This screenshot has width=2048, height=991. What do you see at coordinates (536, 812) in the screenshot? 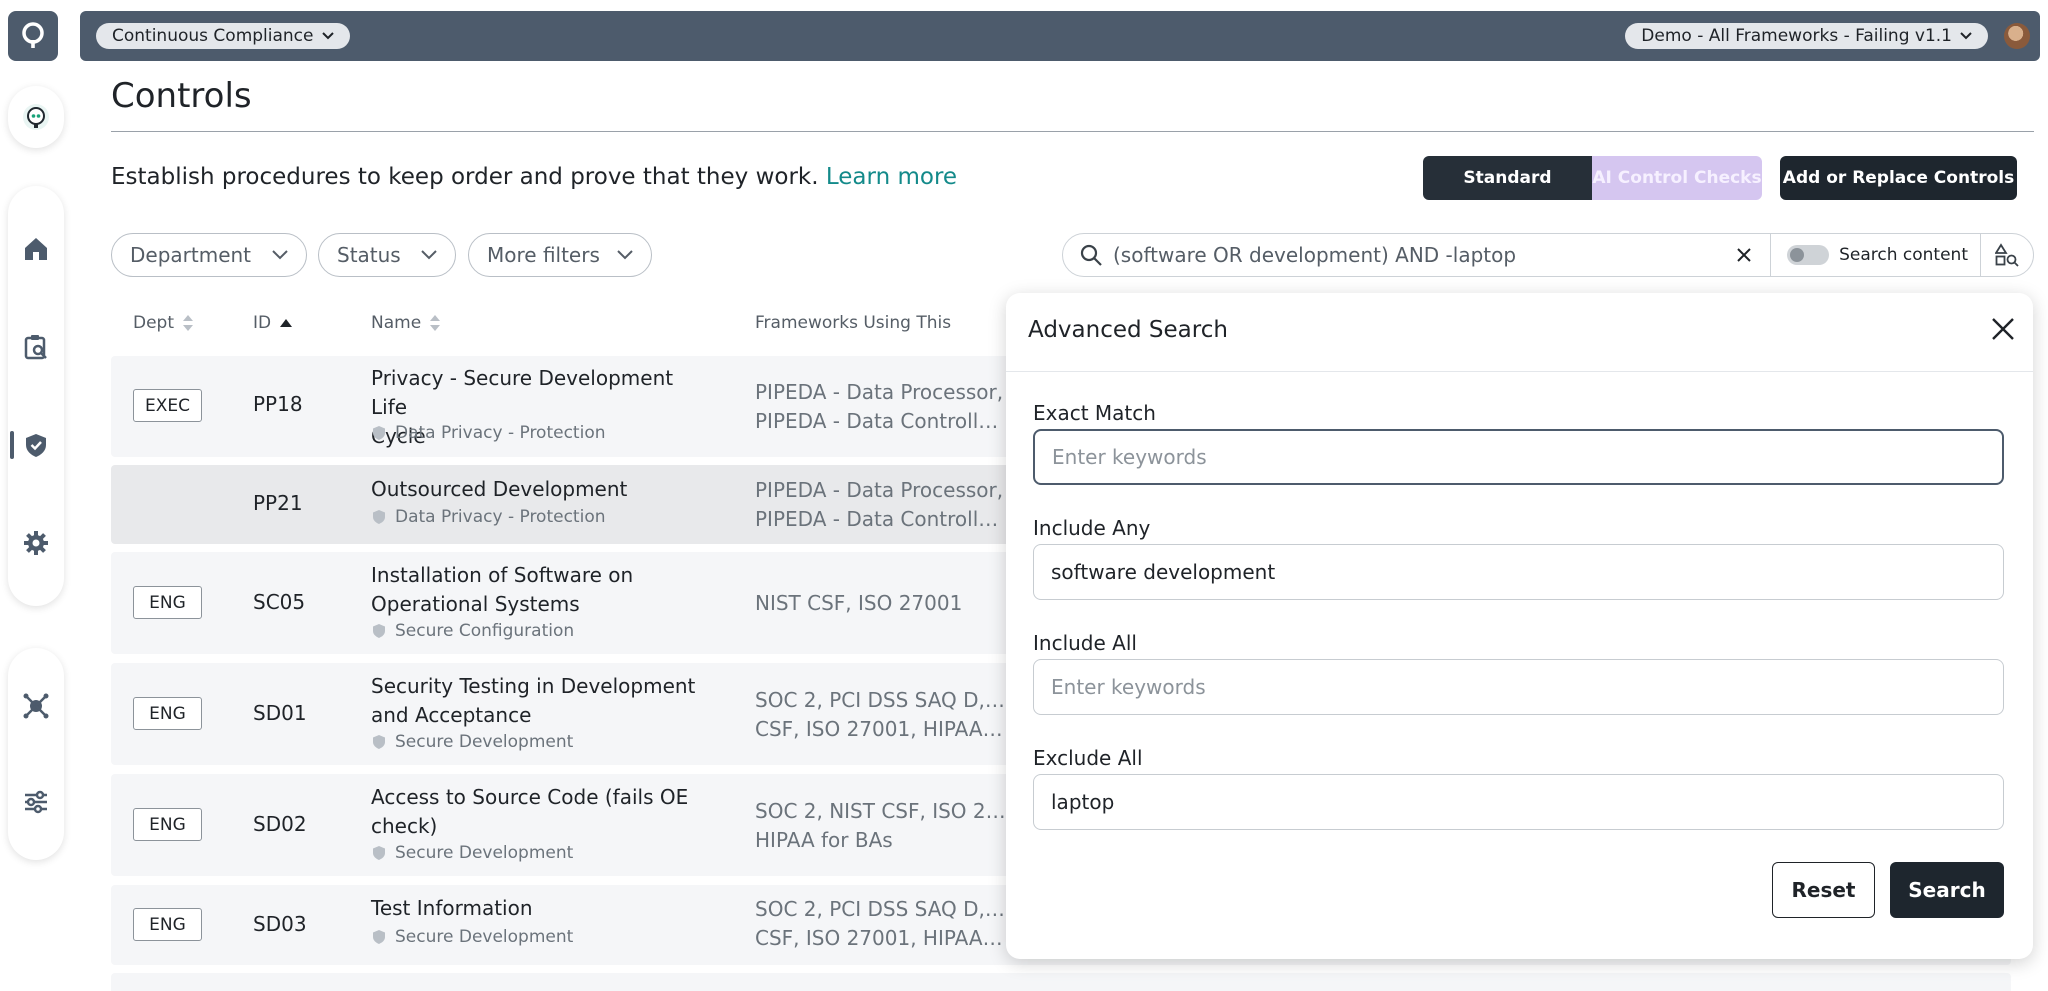
I see `control-name: Access to Source Code (fails OE check)` at bounding box center [536, 812].